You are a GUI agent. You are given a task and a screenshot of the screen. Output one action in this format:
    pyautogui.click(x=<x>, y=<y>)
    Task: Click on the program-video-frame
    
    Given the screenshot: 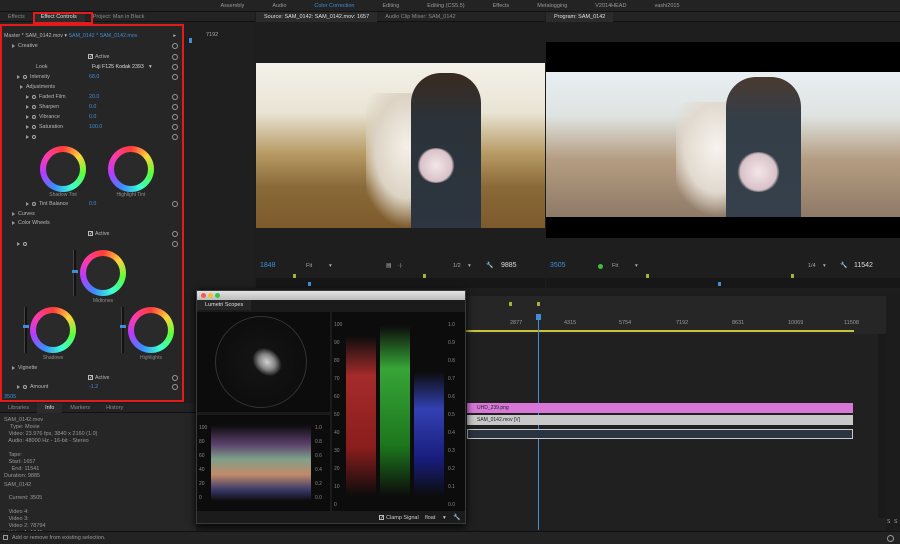 What is the action you would take?
    pyautogui.click(x=723, y=140)
    